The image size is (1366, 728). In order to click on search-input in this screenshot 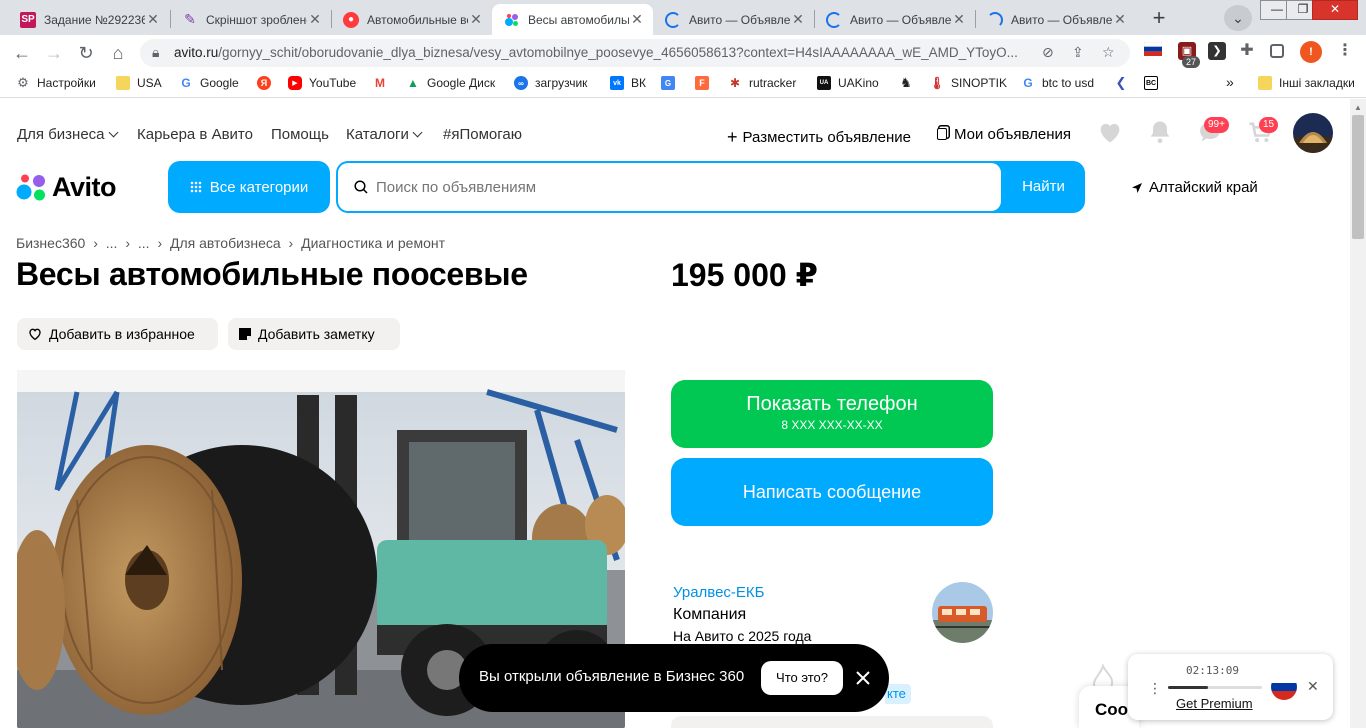, I will do `click(676, 187)`.